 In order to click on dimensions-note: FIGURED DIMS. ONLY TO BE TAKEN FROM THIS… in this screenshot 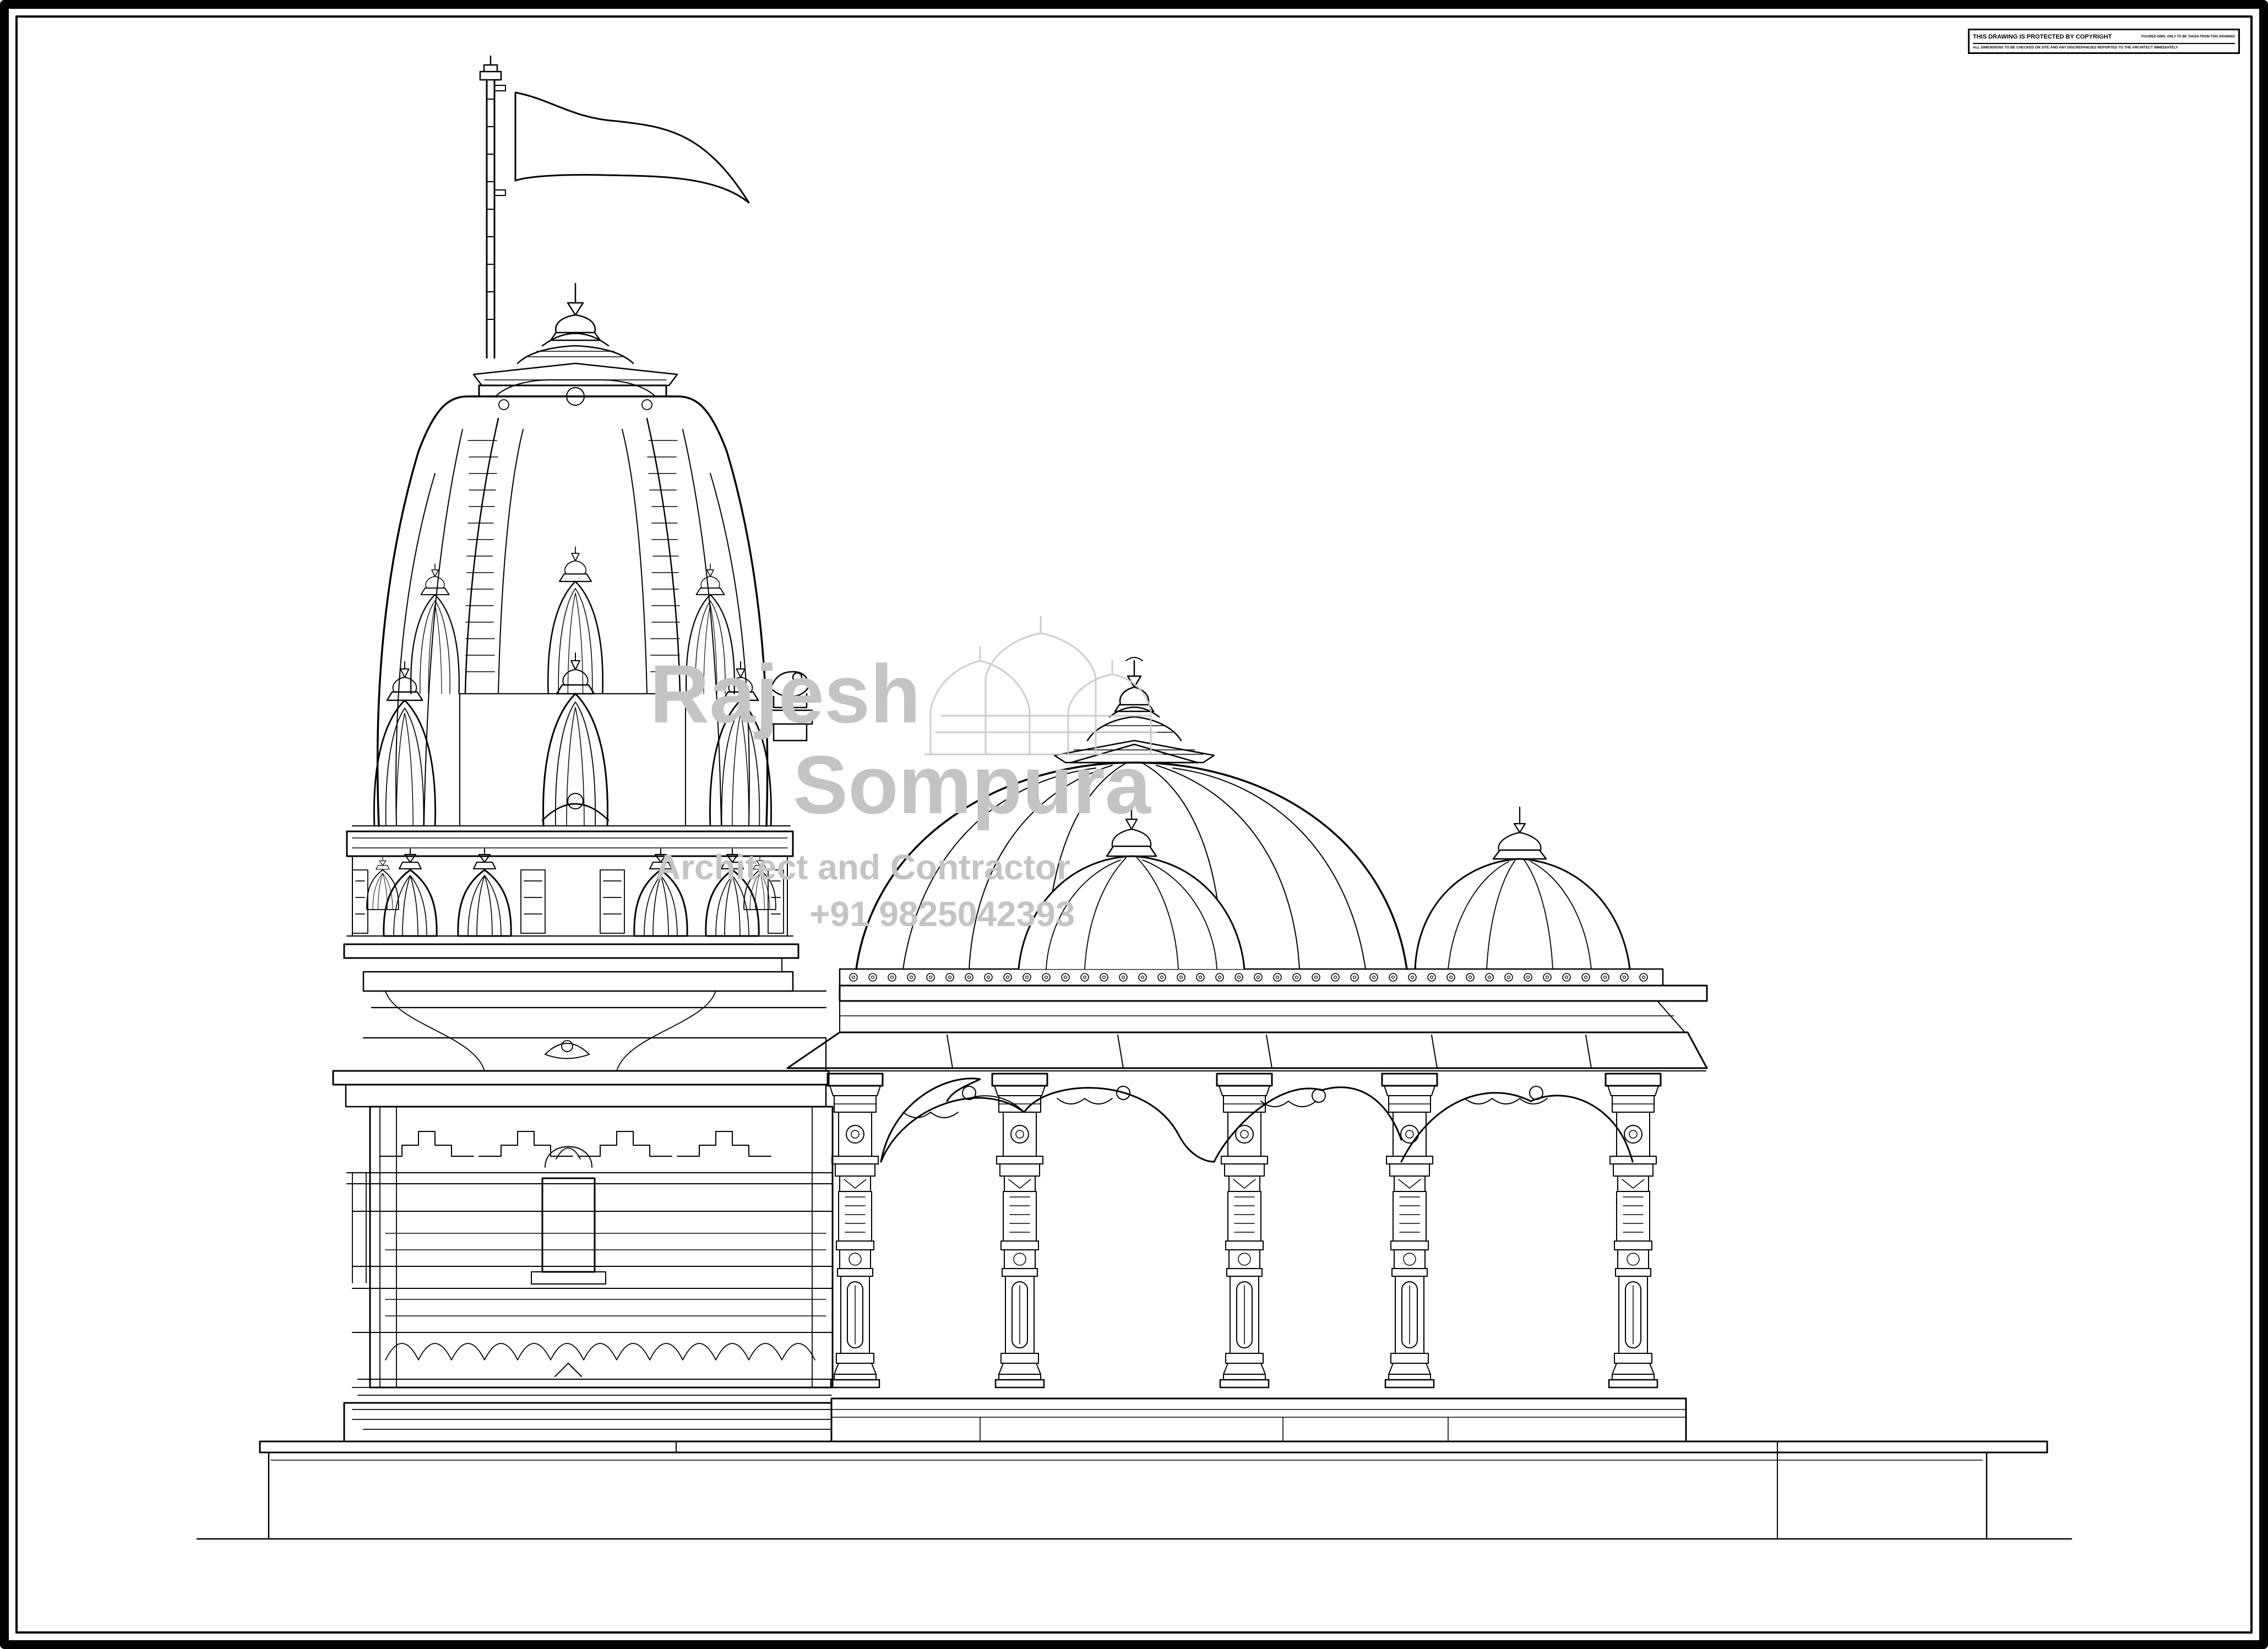, I will do `click(2188, 37)`.